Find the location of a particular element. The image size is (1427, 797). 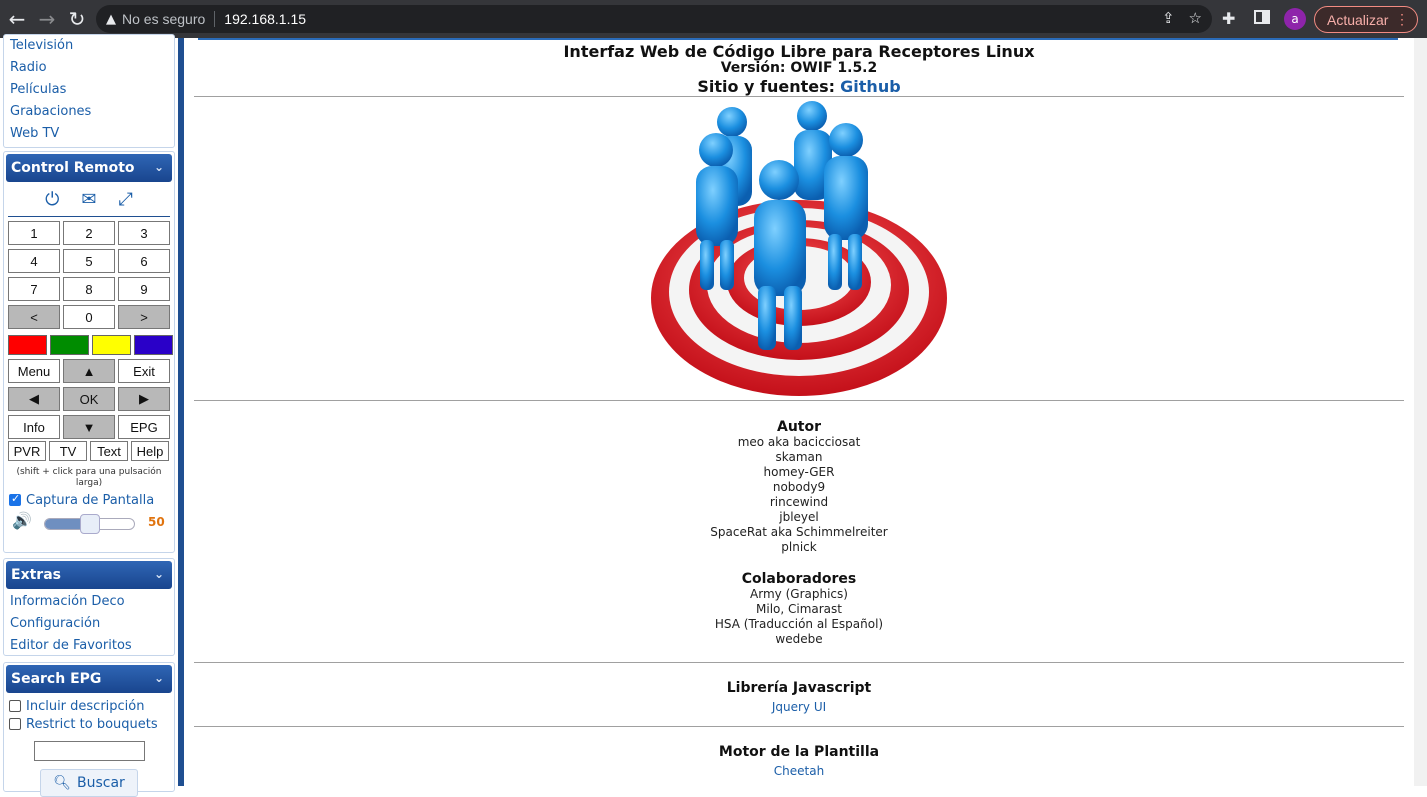

blue-key is located at coordinates (153, 345).